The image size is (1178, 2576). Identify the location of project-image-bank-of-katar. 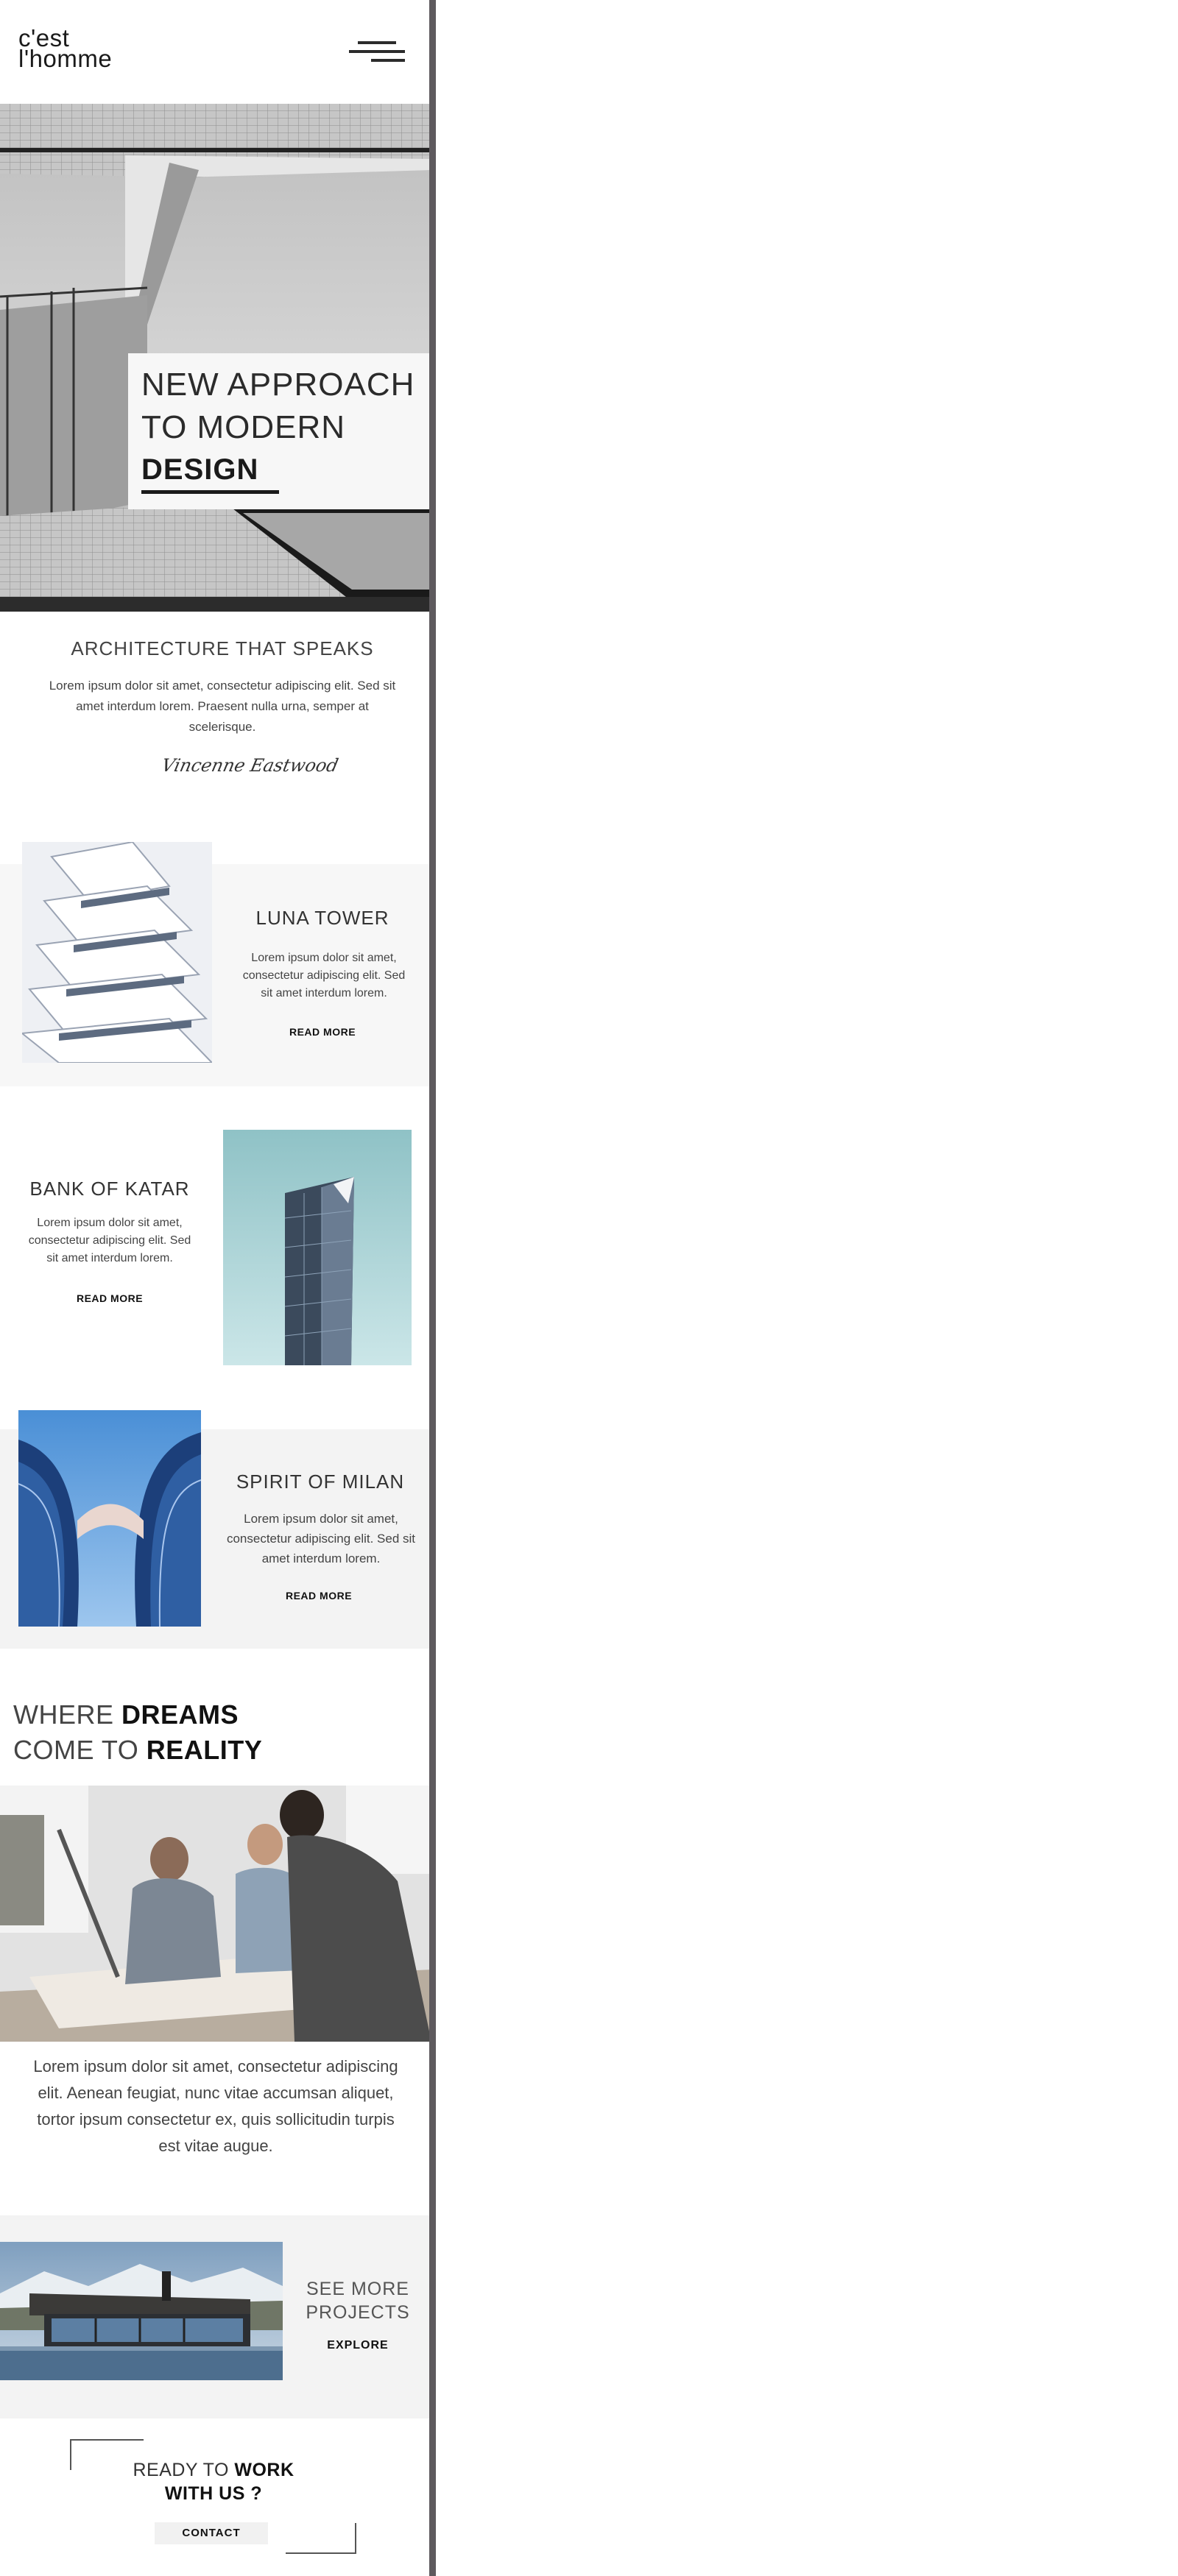
(317, 1247).